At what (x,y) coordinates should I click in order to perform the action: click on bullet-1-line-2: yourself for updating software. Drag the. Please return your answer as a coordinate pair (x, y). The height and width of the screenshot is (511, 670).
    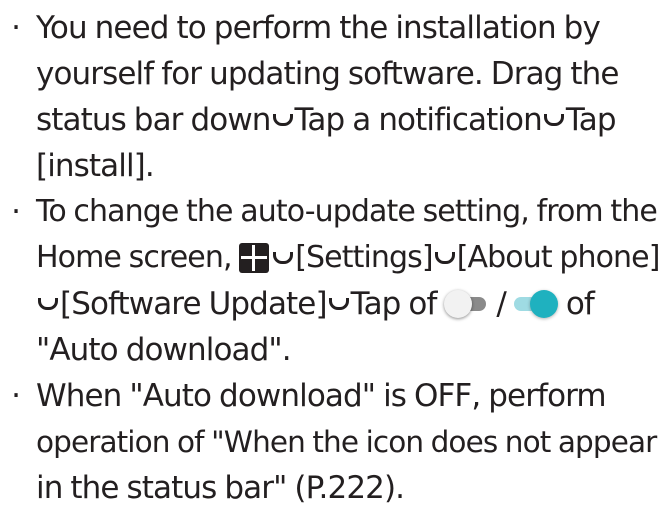
    Looking at the image, I should click on (327, 74).